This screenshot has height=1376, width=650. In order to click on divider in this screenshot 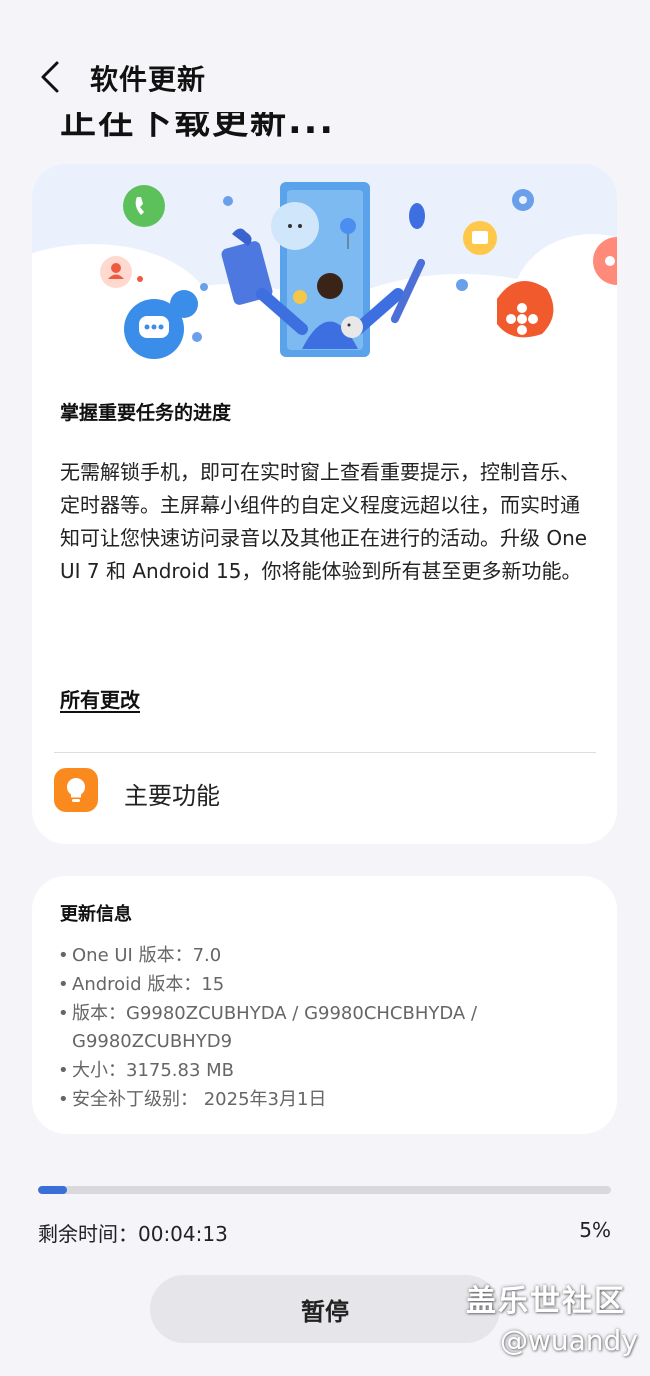, I will do `click(325, 752)`.